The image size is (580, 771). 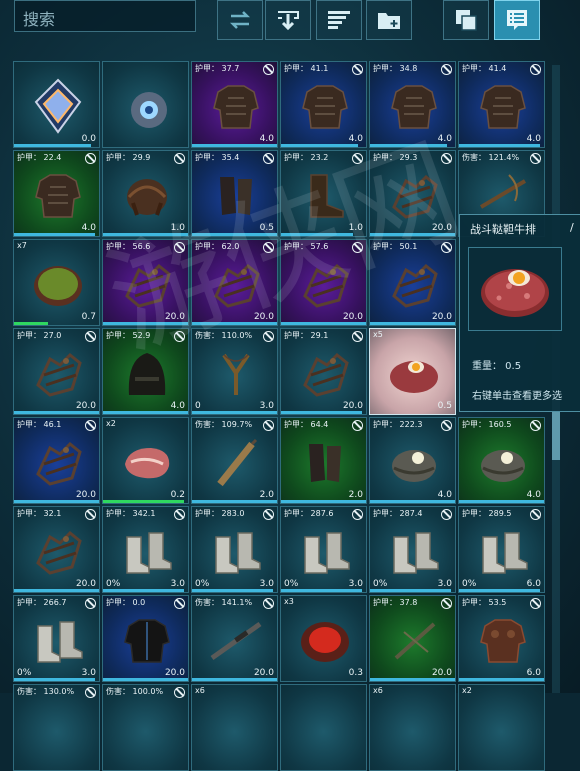 I want to click on slot-stat: 护甲： 266.7, so click(x=42, y=602).